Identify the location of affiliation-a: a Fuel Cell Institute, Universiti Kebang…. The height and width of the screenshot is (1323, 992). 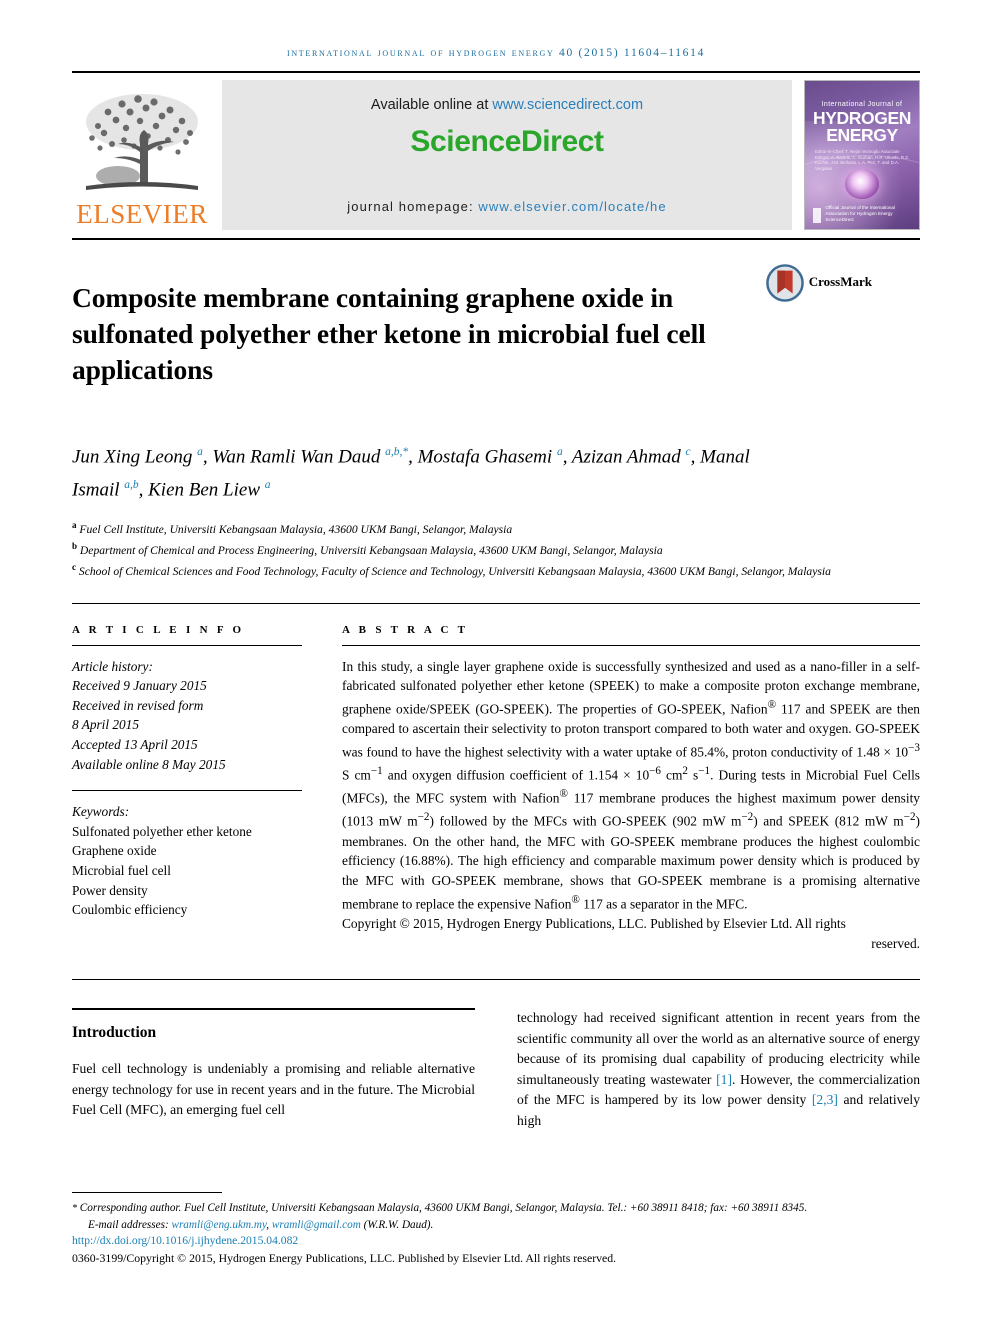
(452, 527).